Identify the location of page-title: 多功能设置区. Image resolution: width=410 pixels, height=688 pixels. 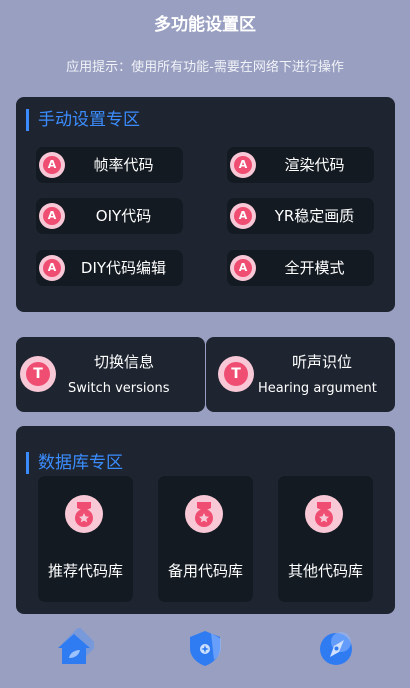
(205, 25).